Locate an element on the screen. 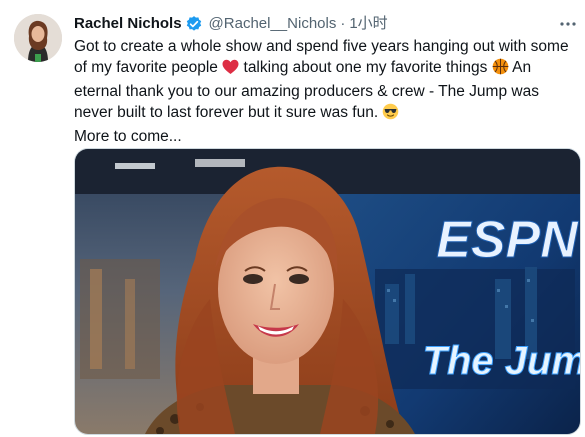  author-name: Rachel Nichols is located at coordinates (128, 24).